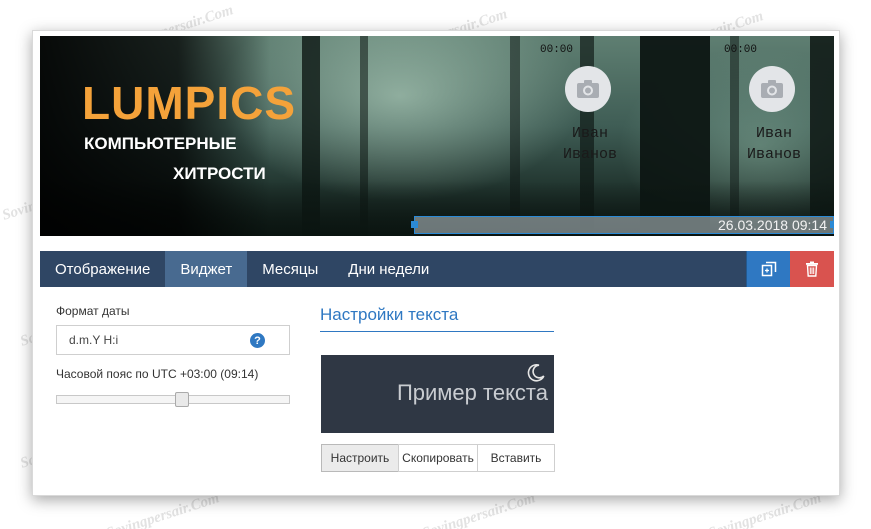  I want to click on tab-months: Месяцы, so click(290, 269).